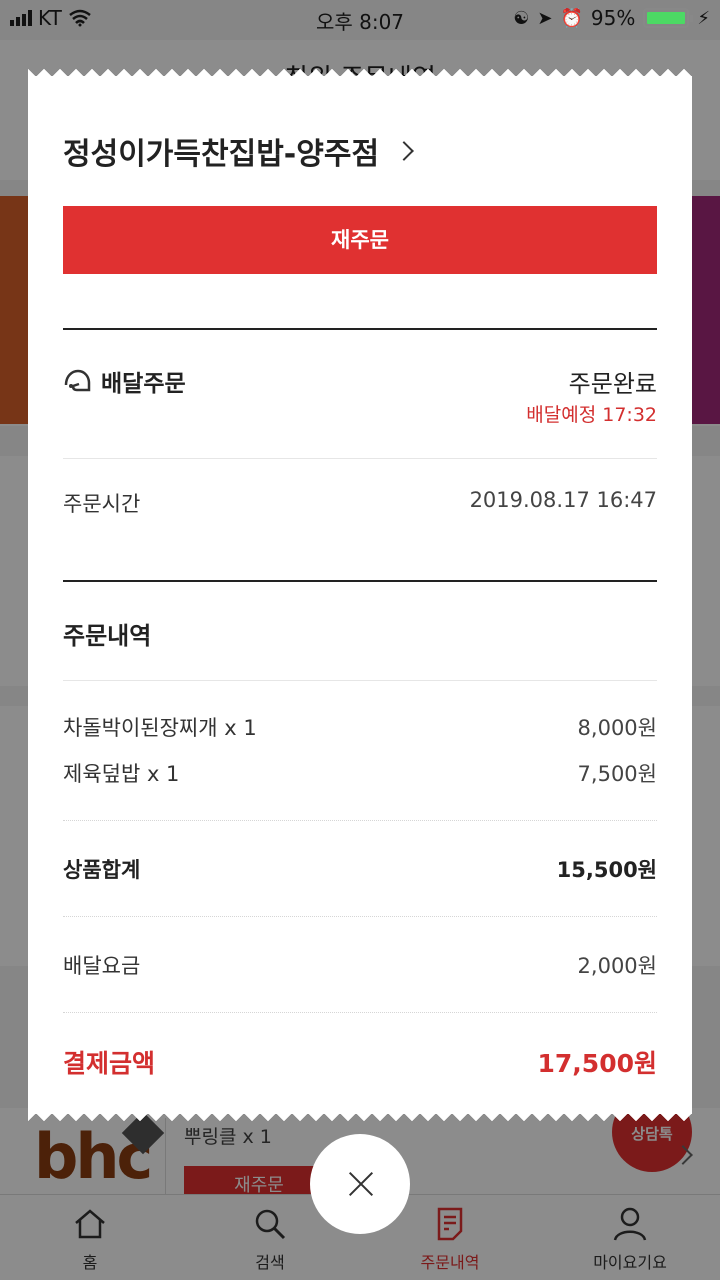 Image resolution: width=720 pixels, height=1280 pixels. I want to click on total-label: 결제금액, so click(109, 1063).